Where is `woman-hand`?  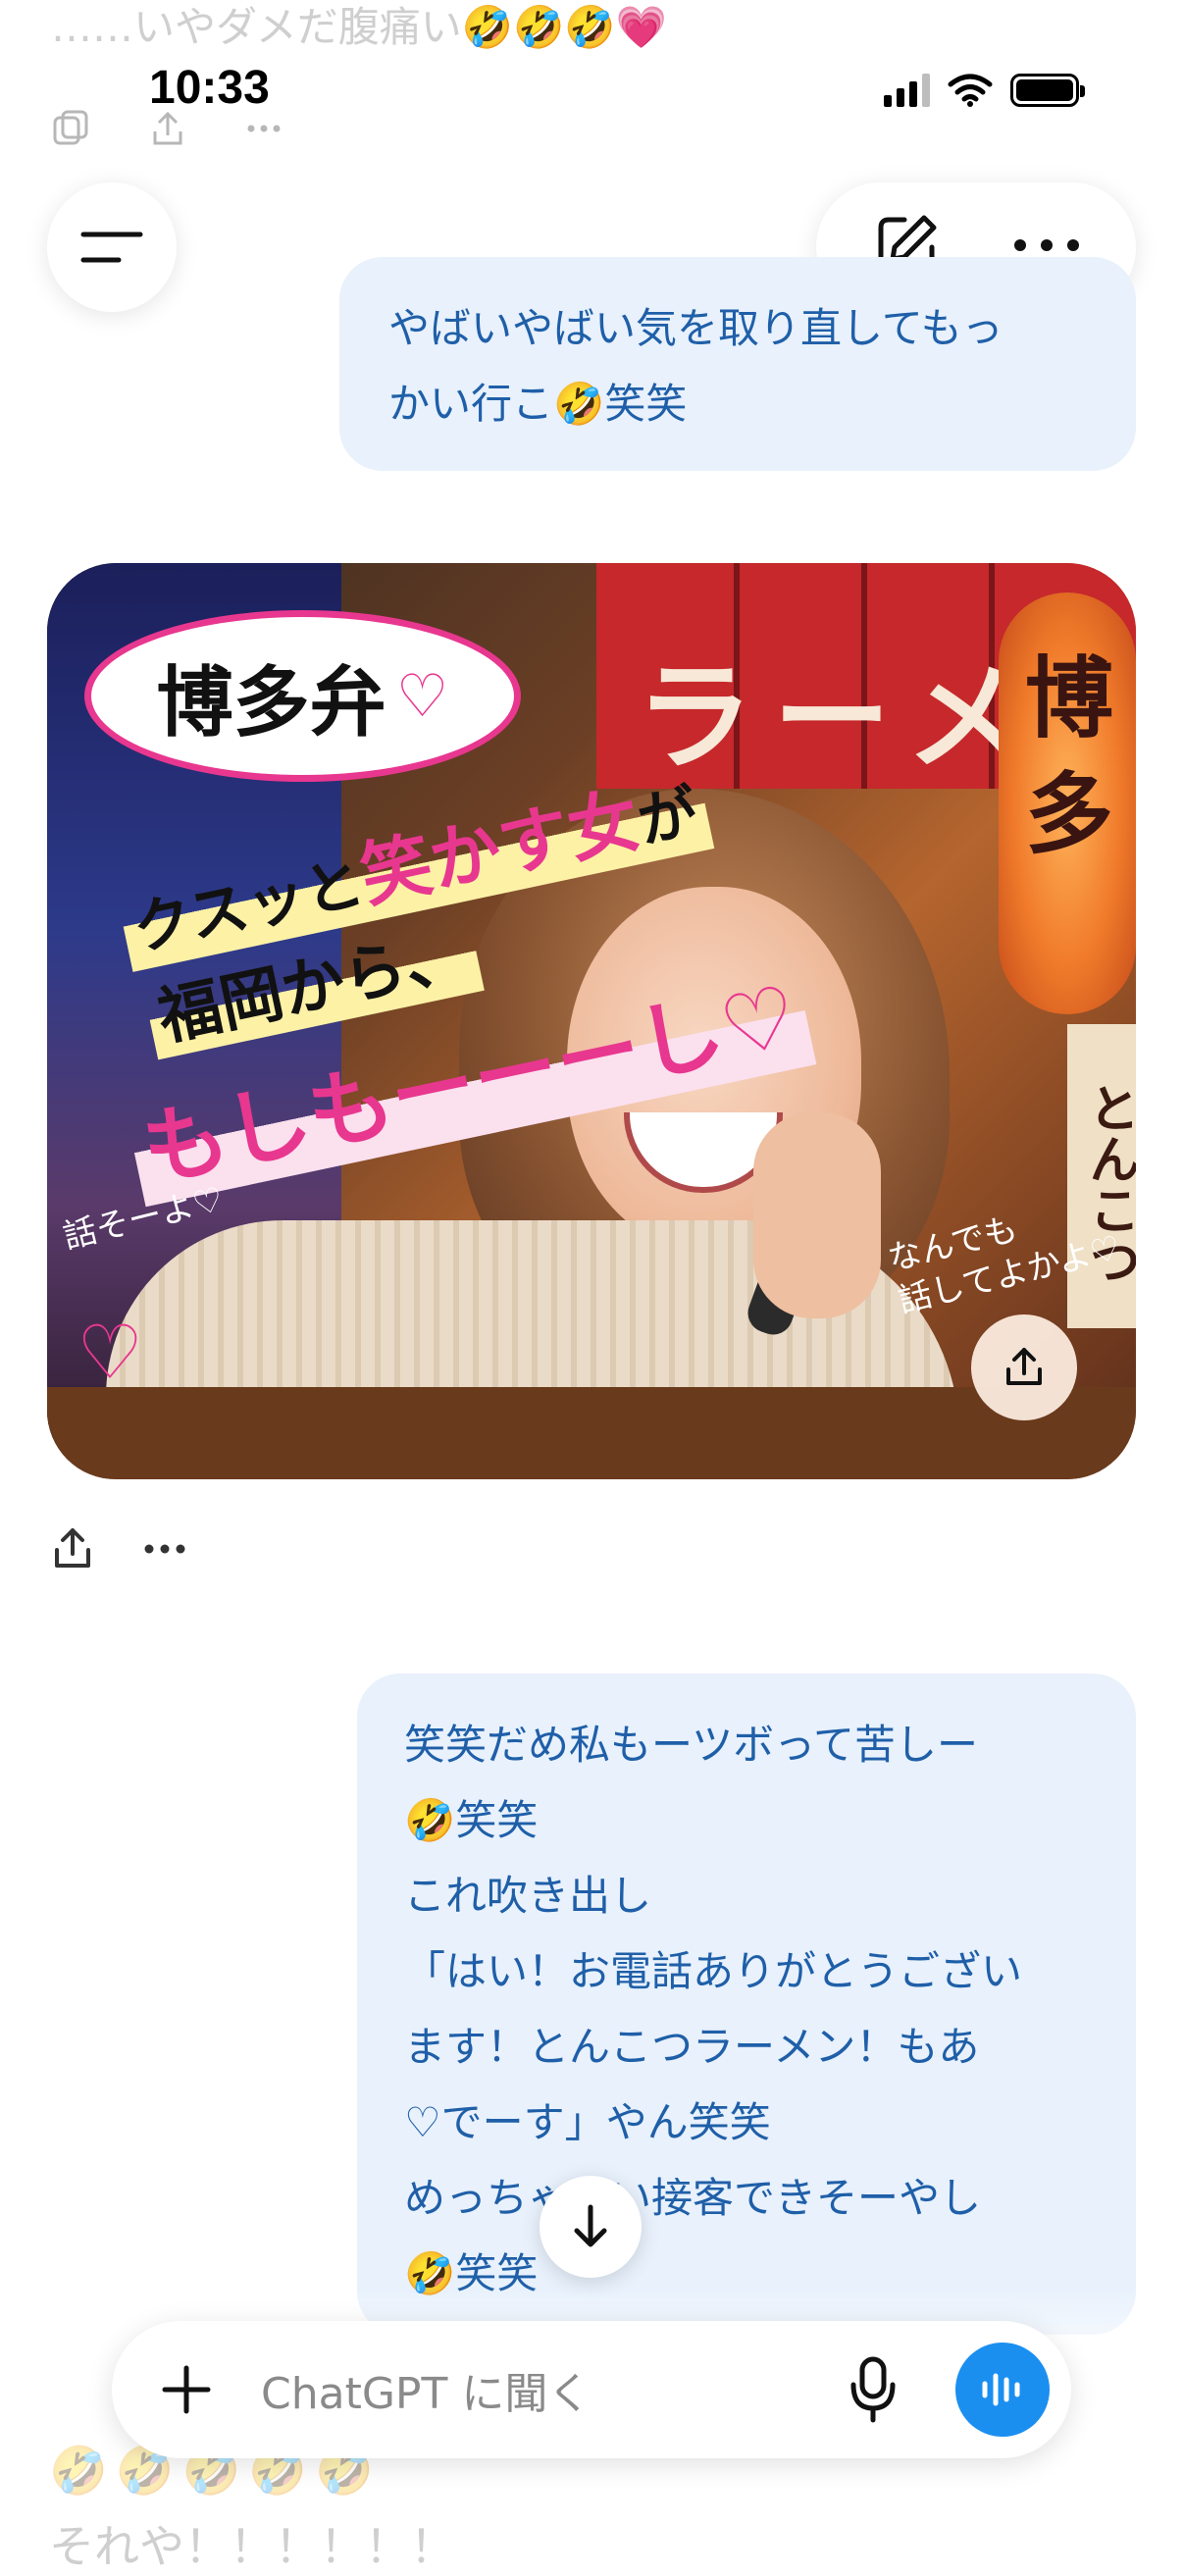
woman-hand is located at coordinates (817, 1215).